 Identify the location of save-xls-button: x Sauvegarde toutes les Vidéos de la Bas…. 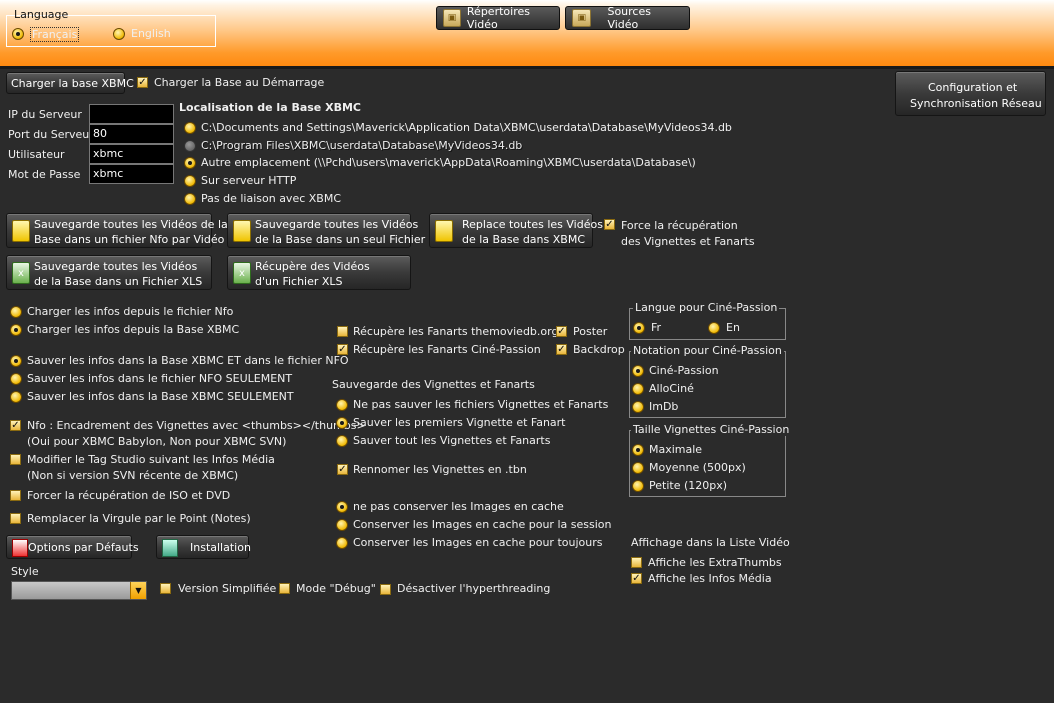
(109, 272).